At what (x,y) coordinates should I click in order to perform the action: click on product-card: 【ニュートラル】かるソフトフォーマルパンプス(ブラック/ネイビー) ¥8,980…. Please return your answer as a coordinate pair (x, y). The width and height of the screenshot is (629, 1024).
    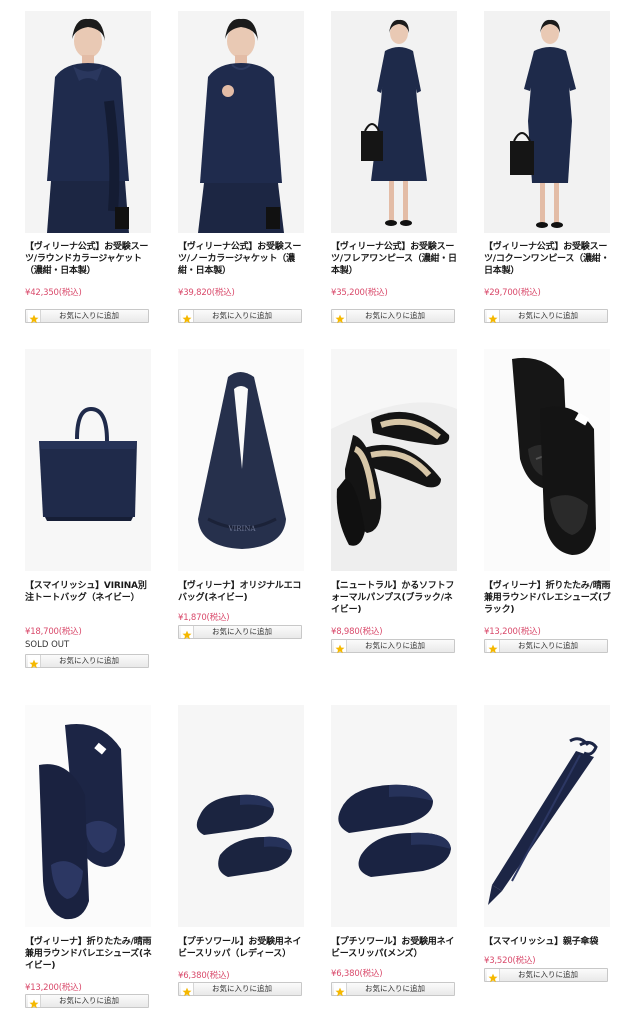
    Looking at the image, I should click on (394, 502).